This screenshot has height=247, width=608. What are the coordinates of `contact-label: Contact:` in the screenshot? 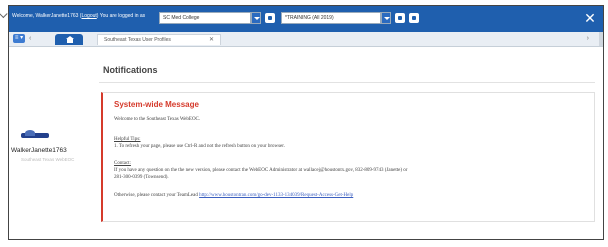 It's located at (122, 163).